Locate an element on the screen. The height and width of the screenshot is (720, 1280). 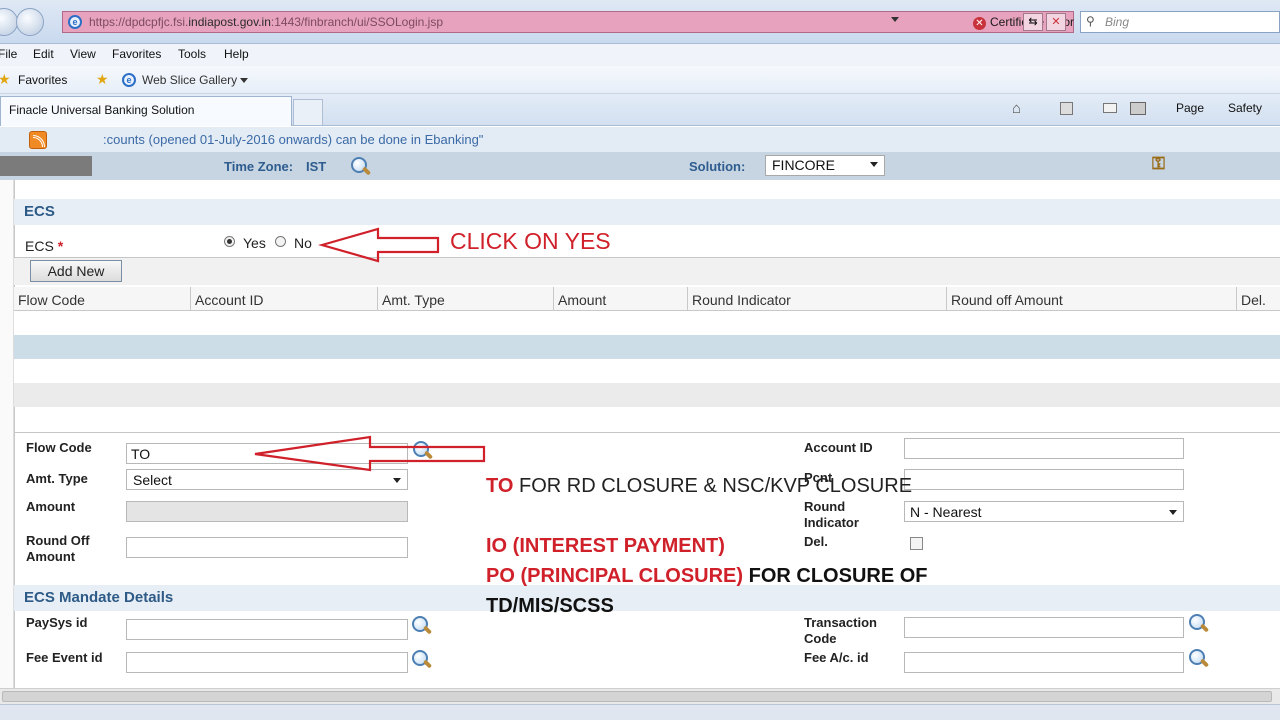
click-on-yes-annotation: CLICK ON YES is located at coordinates (530, 241).